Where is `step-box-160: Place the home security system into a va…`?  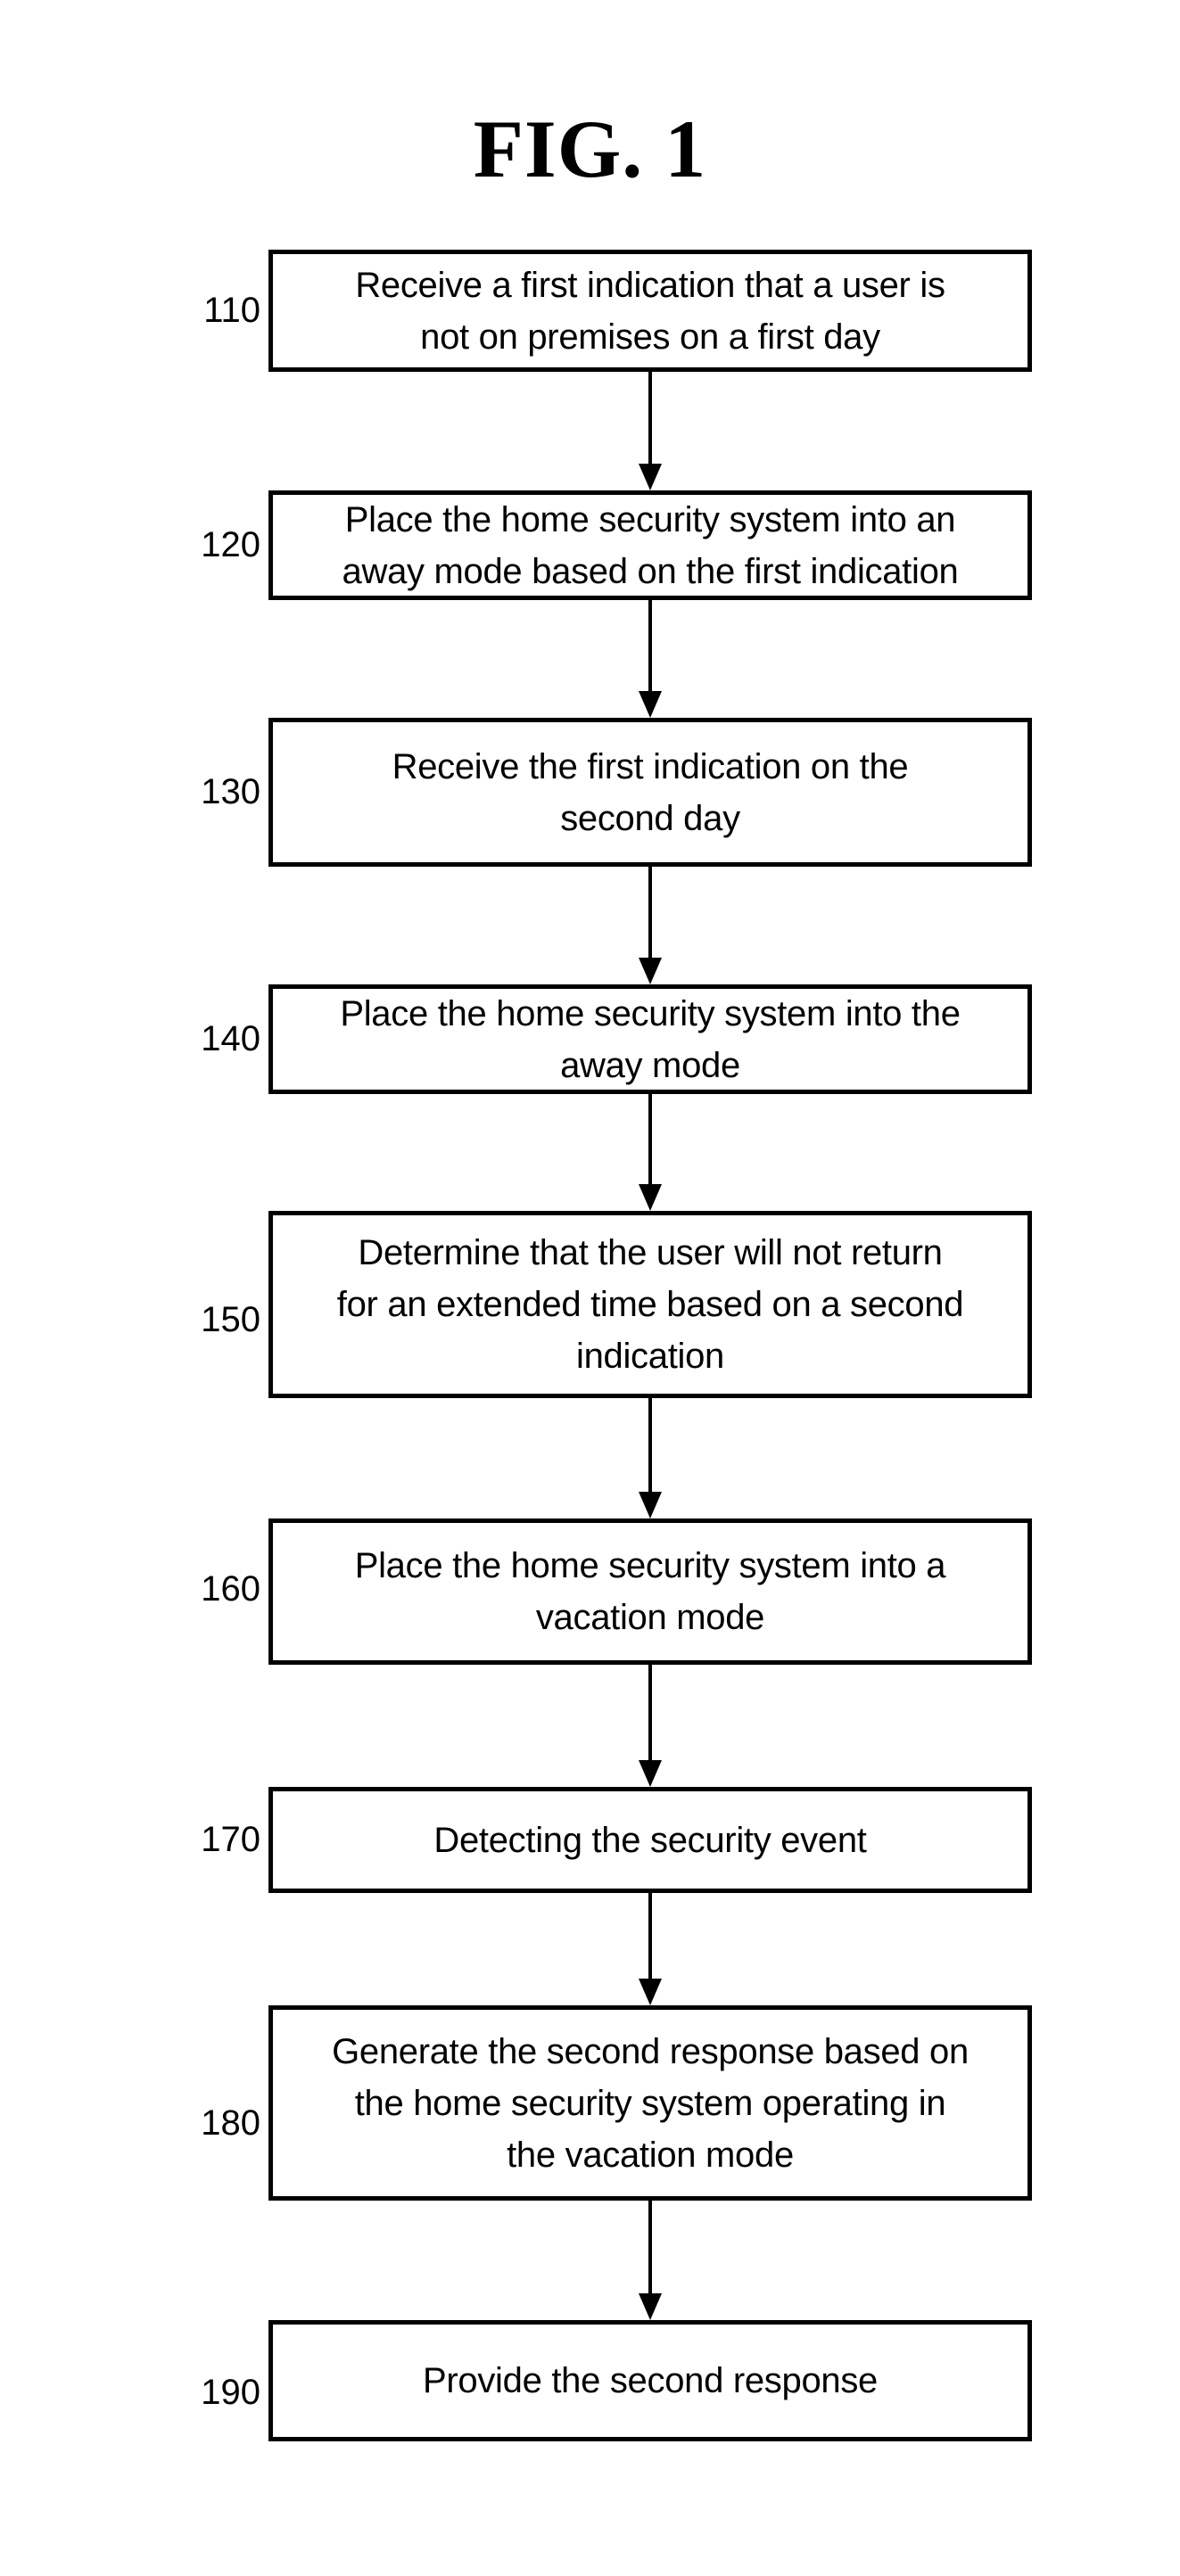 step-box-160: Place the home security system into a va… is located at coordinates (650, 1591).